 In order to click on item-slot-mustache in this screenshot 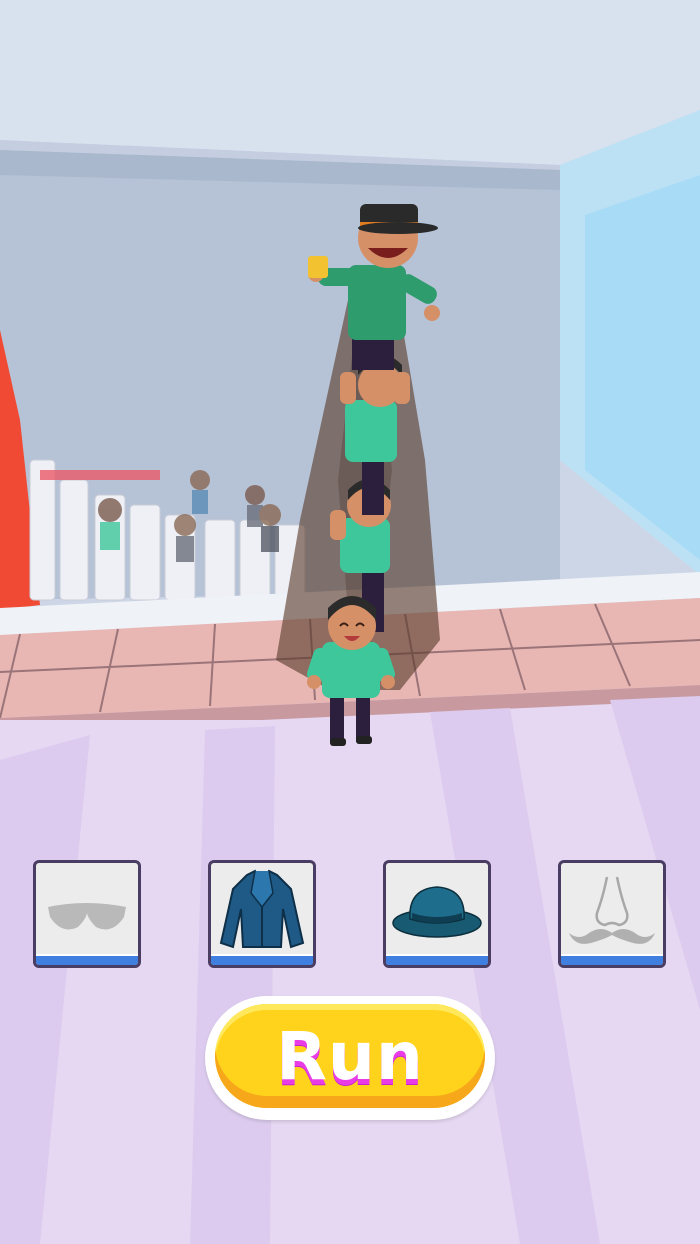, I will do `click(612, 914)`.